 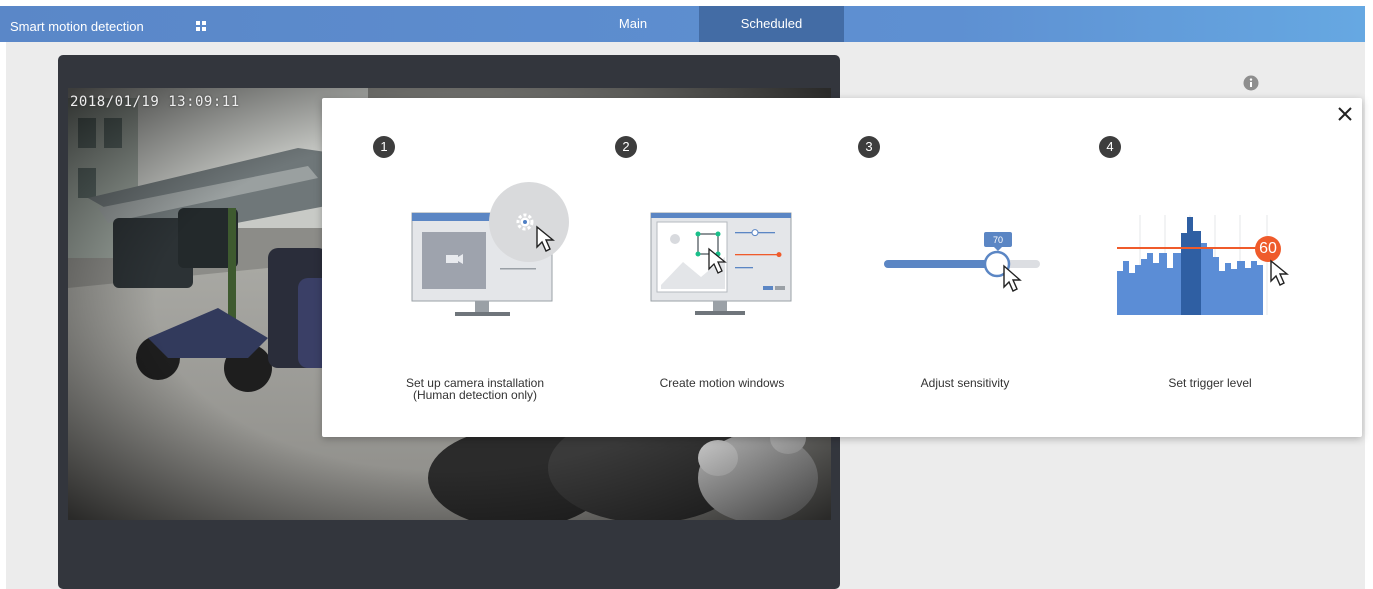 What do you see at coordinates (1268, 248) in the screenshot?
I see `trigger-level-value: 60` at bounding box center [1268, 248].